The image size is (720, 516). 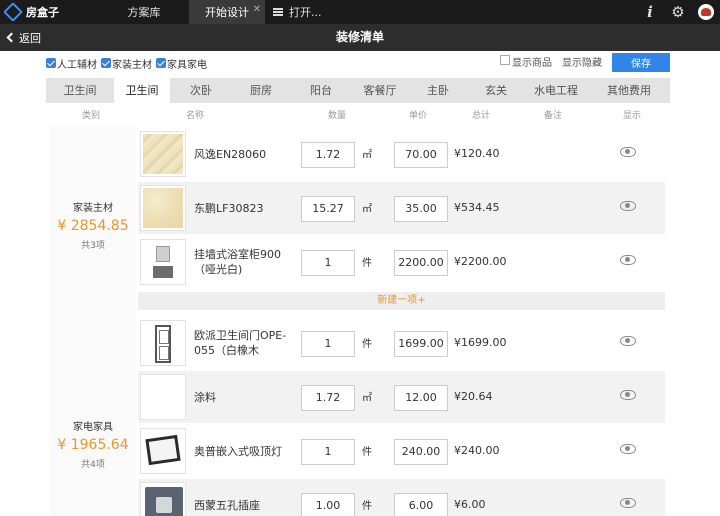 What do you see at coordinates (32, 12) in the screenshot?
I see `app-logo: 房盒子` at bounding box center [32, 12].